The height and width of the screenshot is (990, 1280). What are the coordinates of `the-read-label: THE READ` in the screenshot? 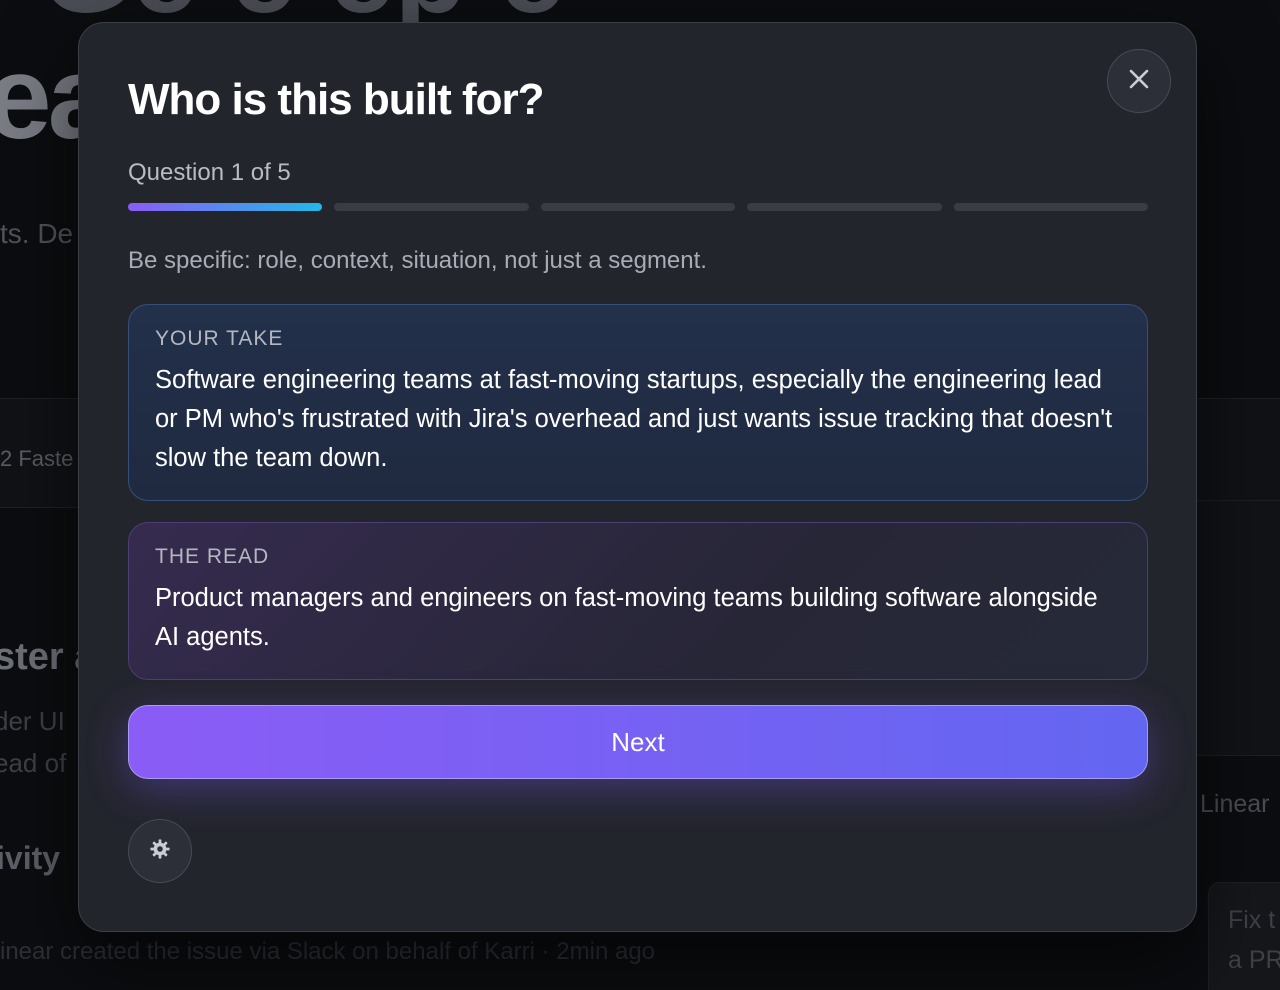 It's located at (212, 556).